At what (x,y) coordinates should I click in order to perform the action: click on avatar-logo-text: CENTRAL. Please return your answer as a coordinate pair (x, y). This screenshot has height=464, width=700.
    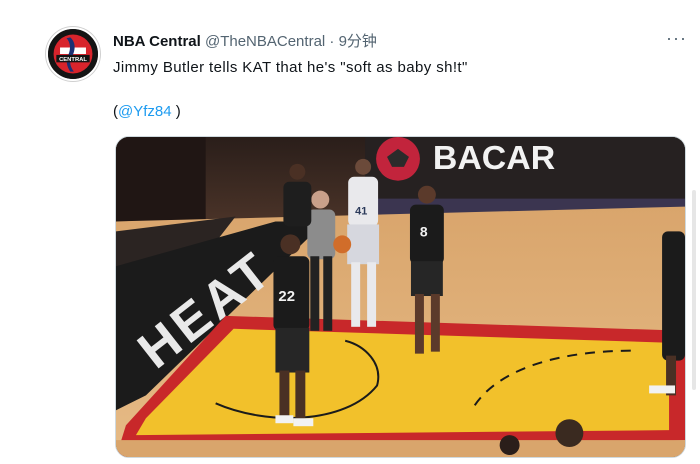
    Looking at the image, I should click on (73, 60).